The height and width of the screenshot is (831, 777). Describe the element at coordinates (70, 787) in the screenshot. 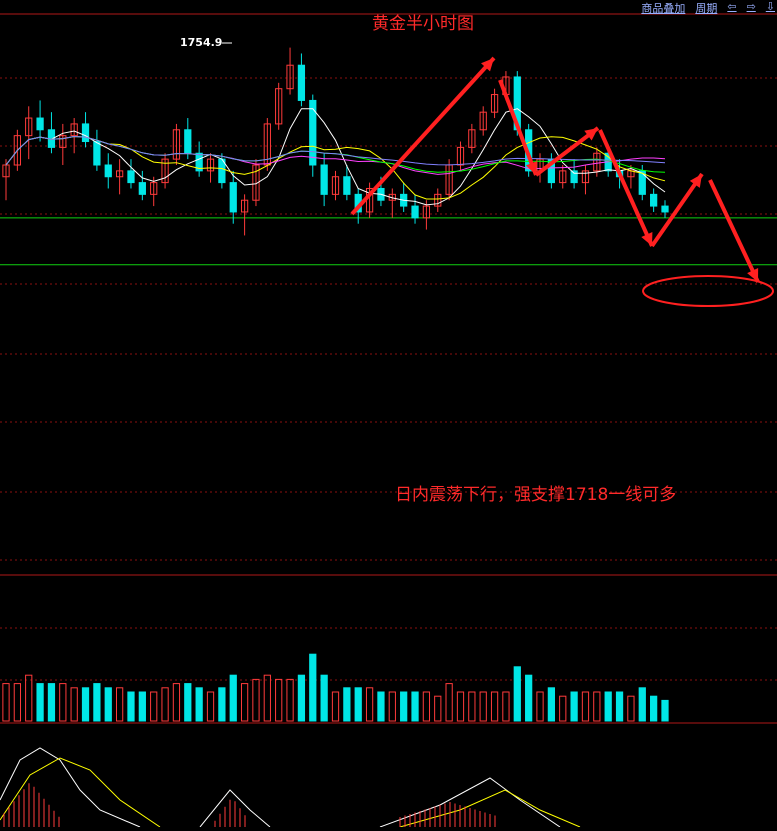

I see `macd-dif-line` at that location.